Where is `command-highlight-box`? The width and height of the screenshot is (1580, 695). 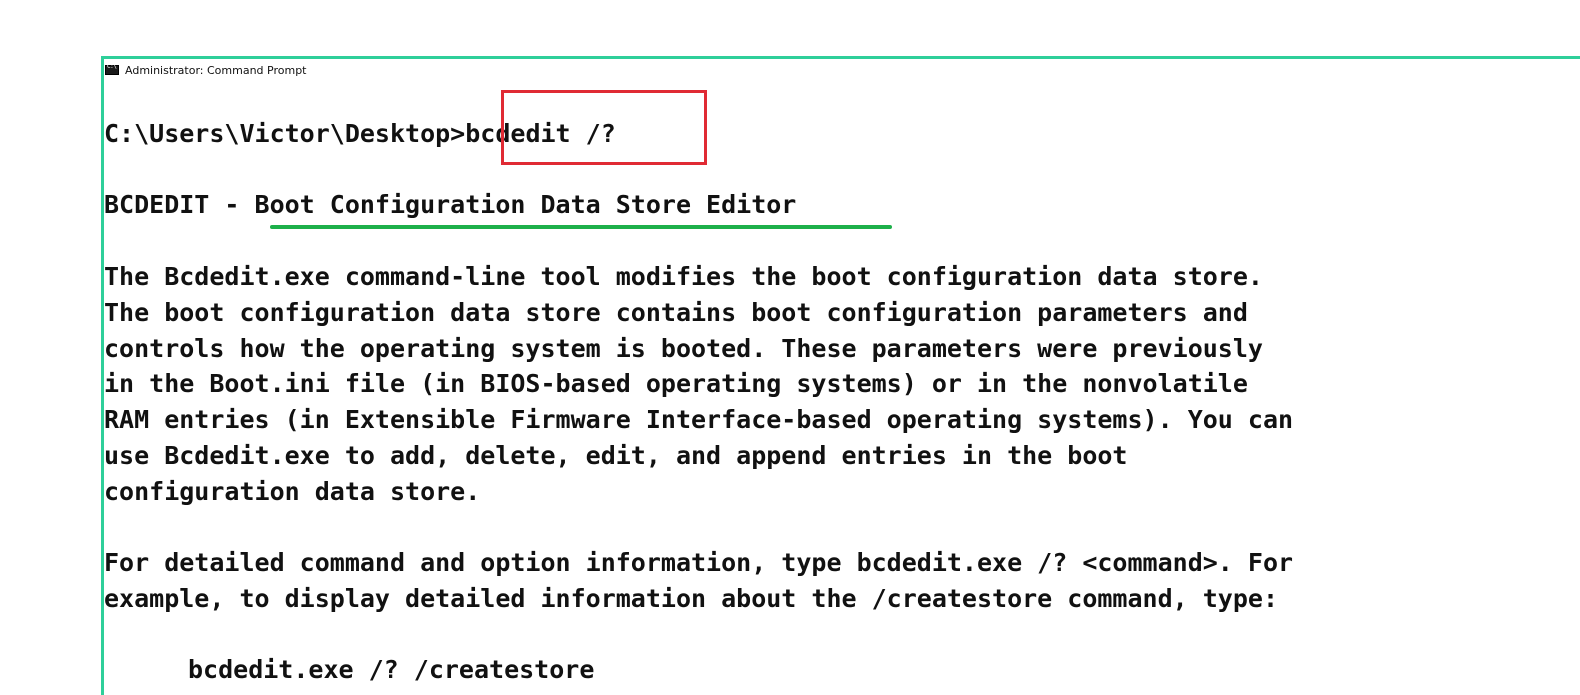 command-highlight-box is located at coordinates (604, 127).